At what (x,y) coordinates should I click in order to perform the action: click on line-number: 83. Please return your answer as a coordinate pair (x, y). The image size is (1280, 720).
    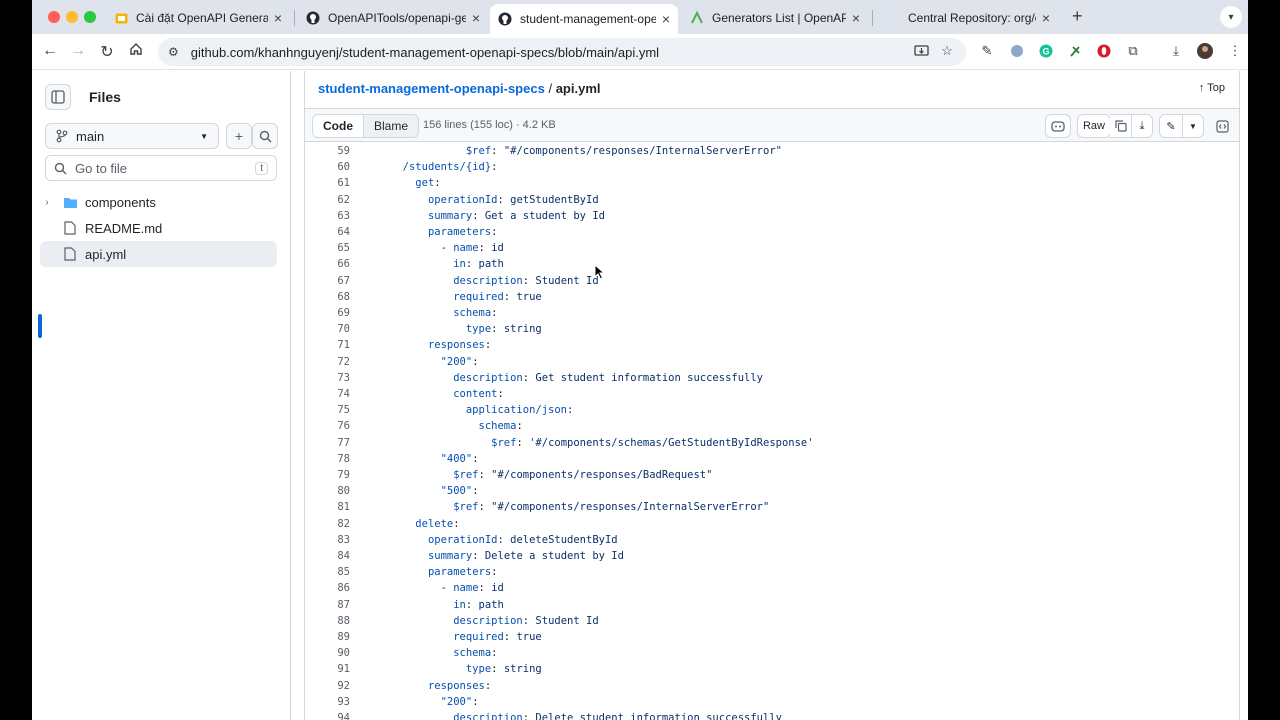
    Looking at the image, I should click on (327, 540).